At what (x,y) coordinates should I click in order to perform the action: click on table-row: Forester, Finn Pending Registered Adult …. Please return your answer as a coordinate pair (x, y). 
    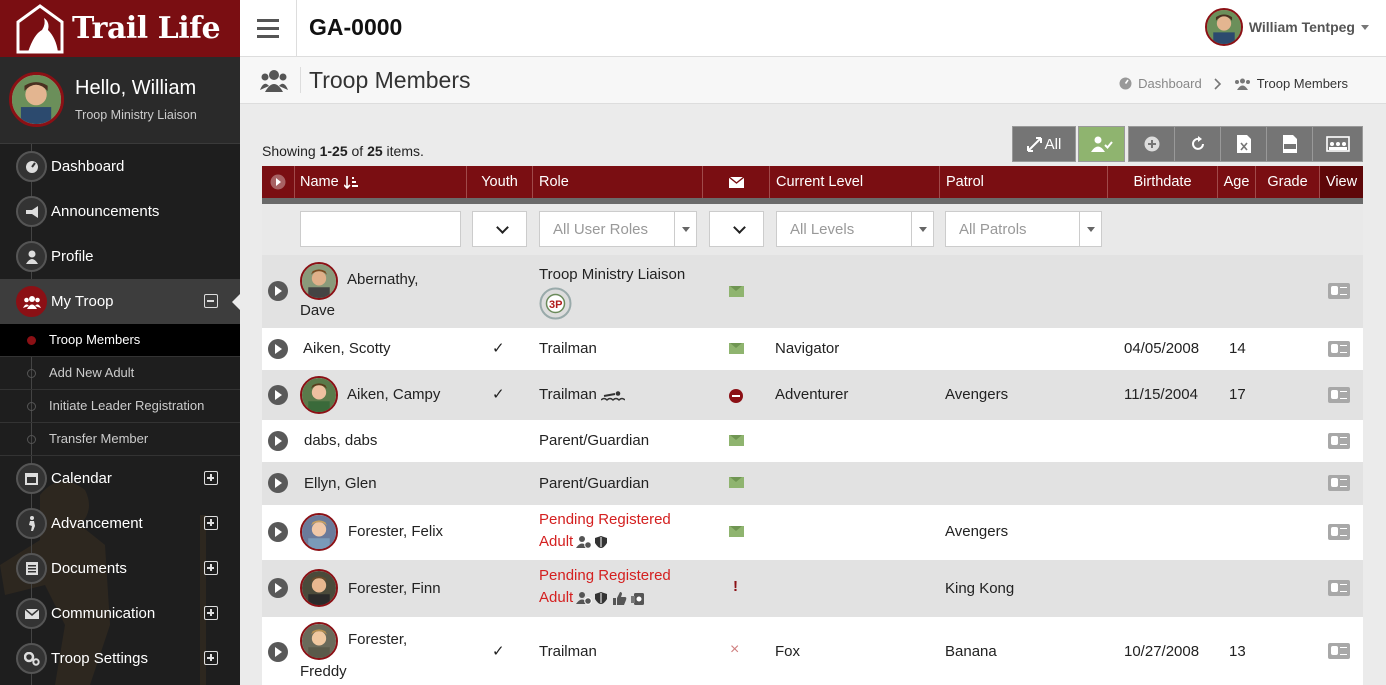
    Looking at the image, I should click on (812, 588).